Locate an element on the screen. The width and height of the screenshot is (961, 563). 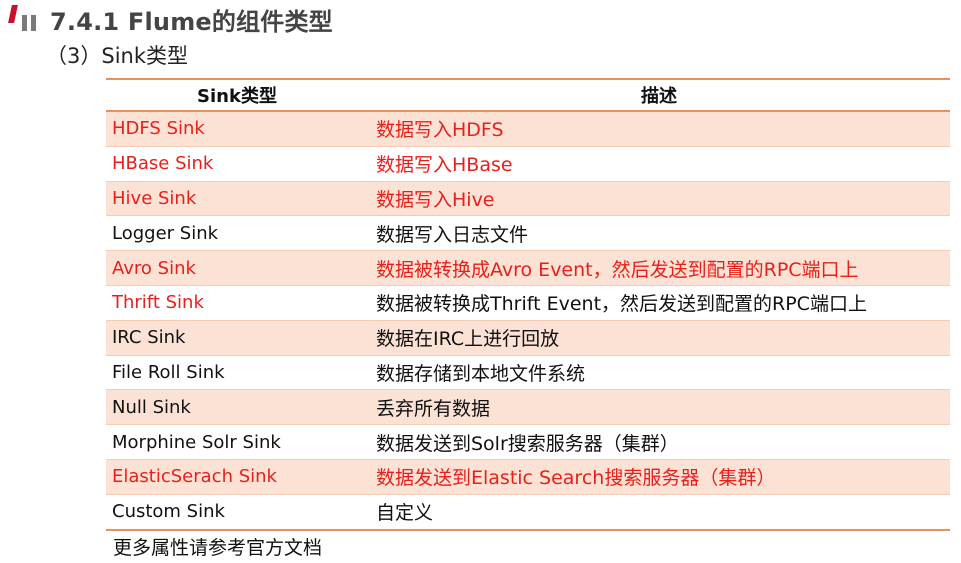
description-cell: 数据在IRC上进行回放 is located at coordinates (468, 339).